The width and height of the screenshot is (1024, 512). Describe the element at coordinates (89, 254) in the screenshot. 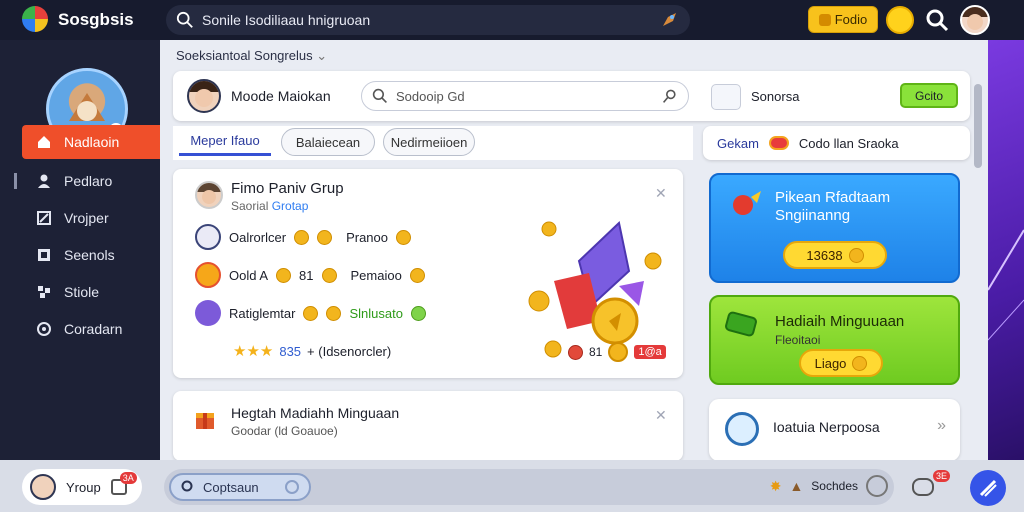

I see `sidebar-item-label: Seenols` at that location.